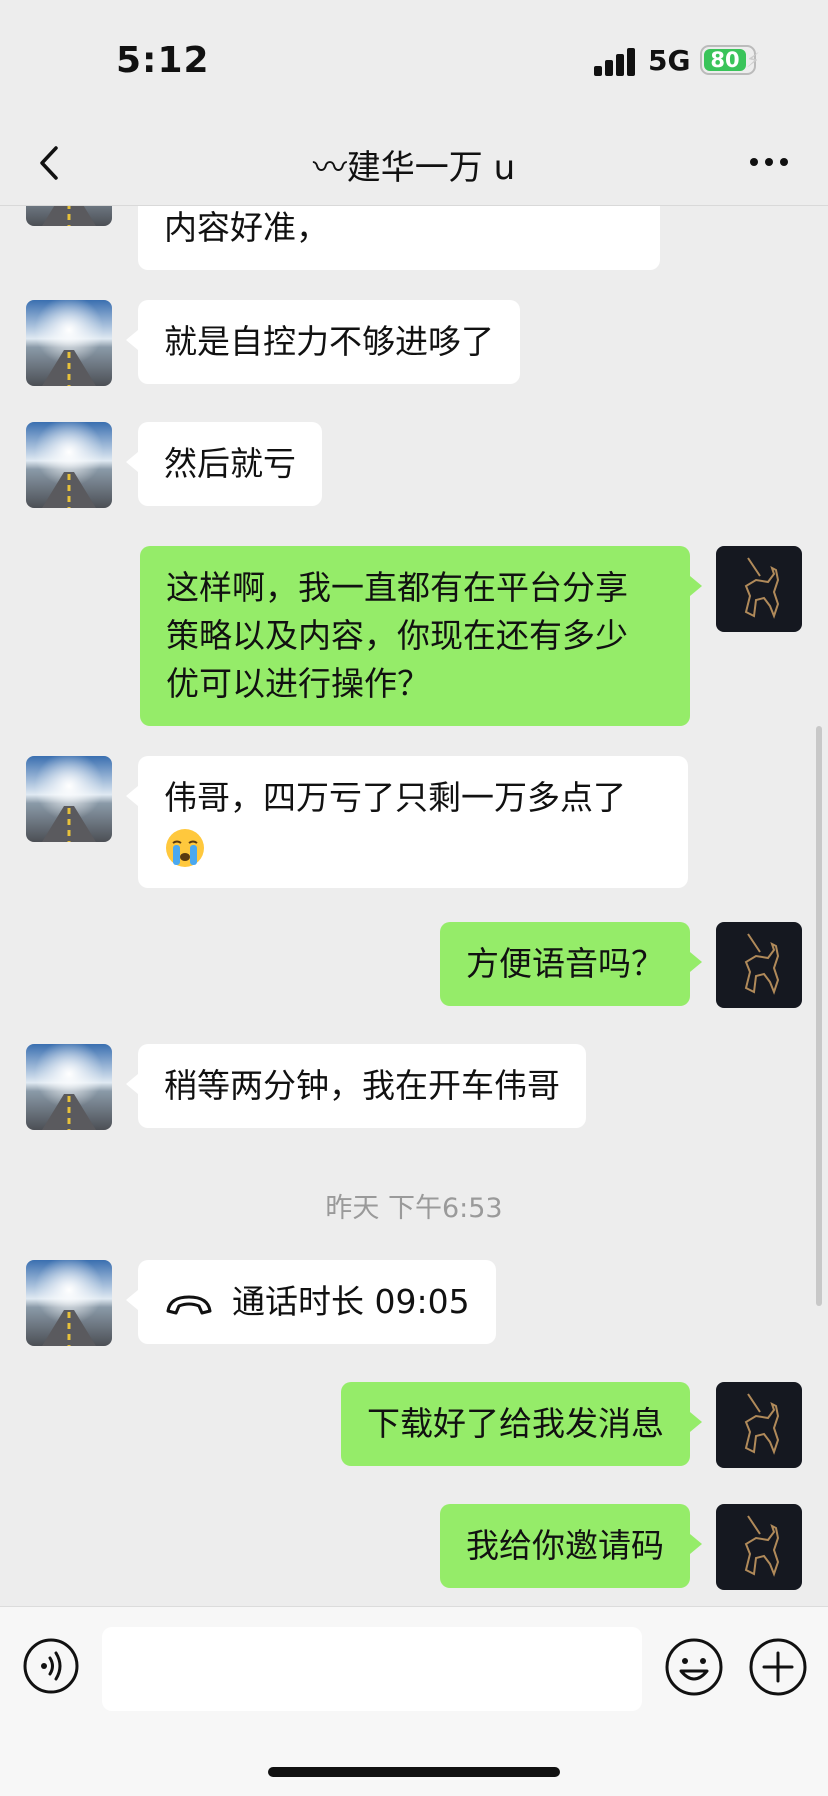 The image size is (828, 1796). Describe the element at coordinates (163, 60) in the screenshot. I see `status-time: 5:12` at that location.